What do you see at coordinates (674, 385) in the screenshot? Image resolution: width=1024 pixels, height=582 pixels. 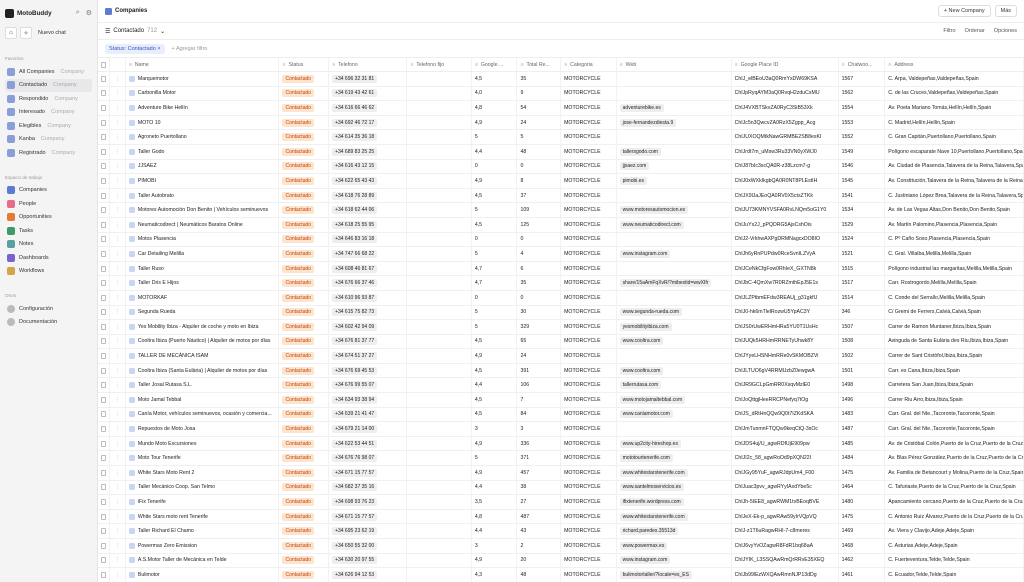 I see `cell-web: tallerrutasa.com` at bounding box center [674, 385].